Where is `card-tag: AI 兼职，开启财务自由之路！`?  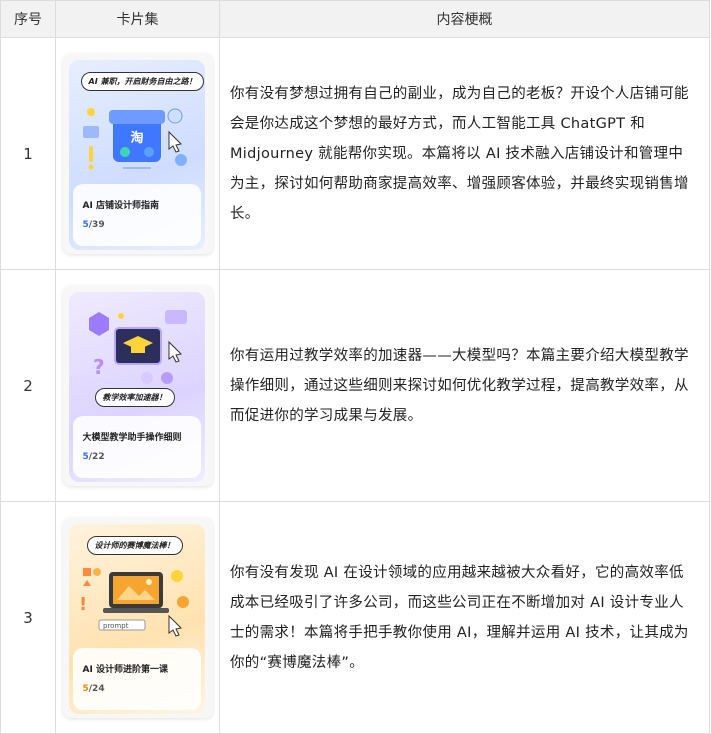
card-tag: AI 兼职，开启财务自由之路！ is located at coordinates (142, 81).